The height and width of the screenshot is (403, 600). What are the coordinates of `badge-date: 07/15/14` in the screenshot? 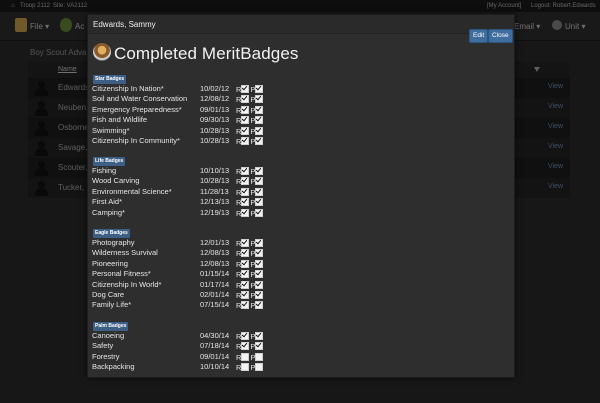 It's located at (215, 305).